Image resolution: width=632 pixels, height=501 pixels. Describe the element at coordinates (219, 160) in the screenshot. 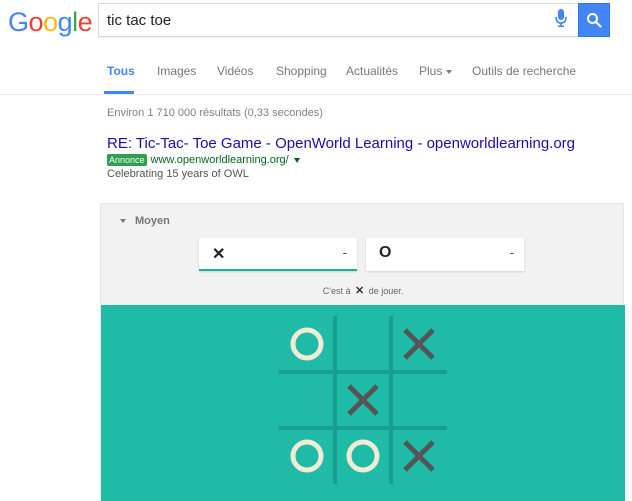

I see `ad-url: www.openworldlearning.org/` at that location.